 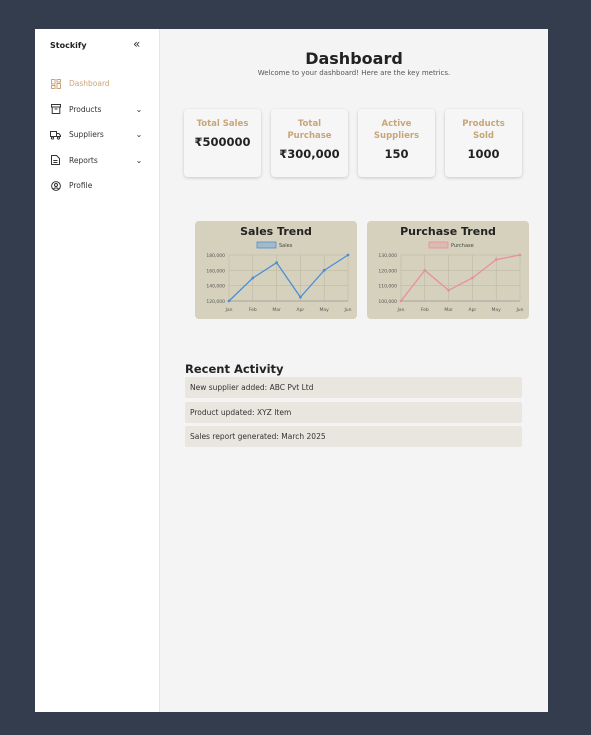 I want to click on sidebar-item-label: Reports, so click(x=83, y=160).